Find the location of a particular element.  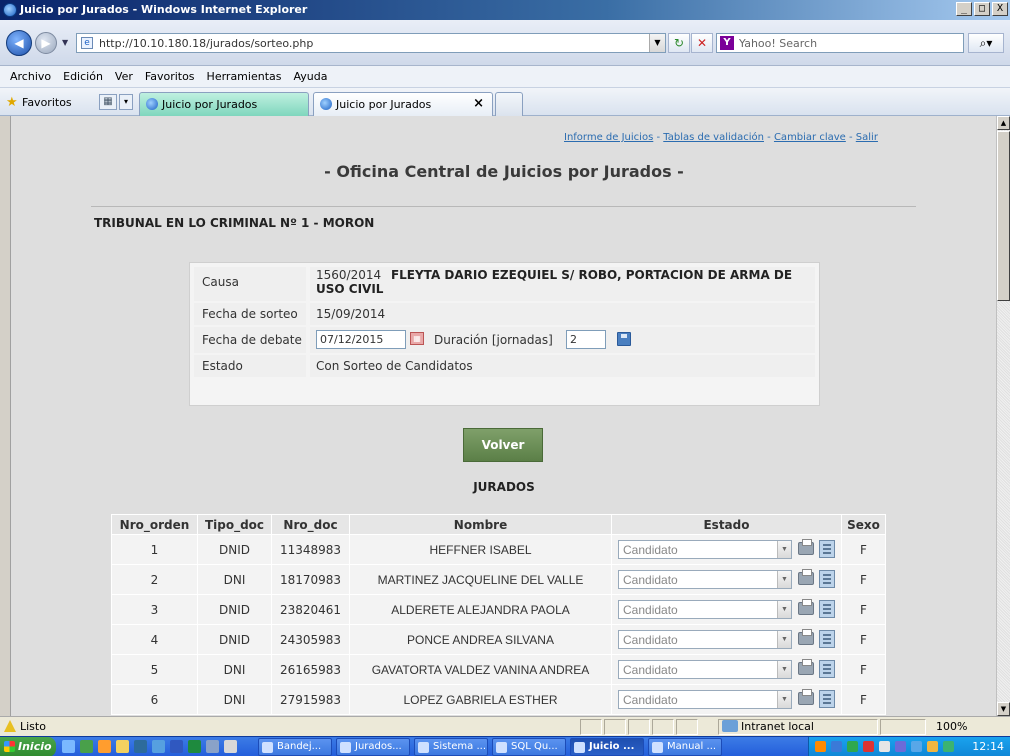

zoom-level: 100% is located at coordinates (951, 726).